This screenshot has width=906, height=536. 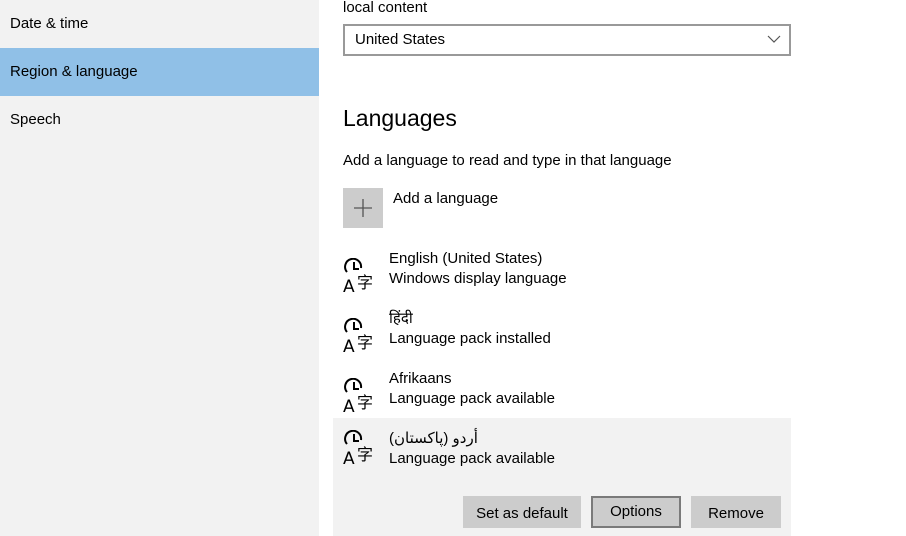 What do you see at coordinates (774, 39) in the screenshot?
I see `chevron-down-icon` at bounding box center [774, 39].